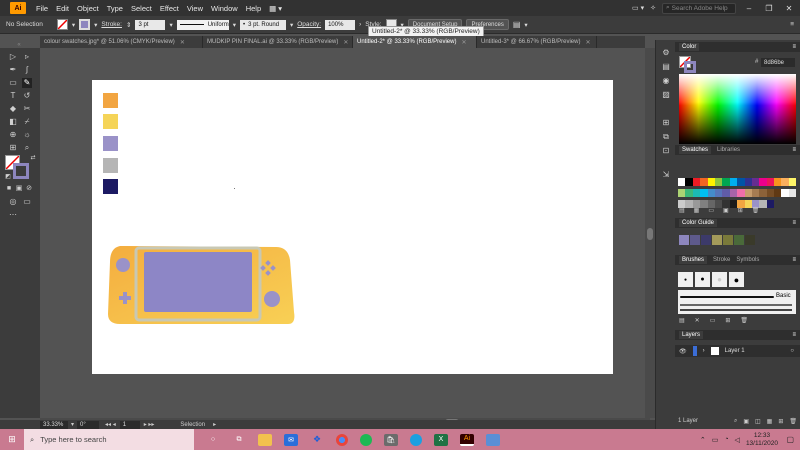 This screenshot has width=800, height=450. I want to click on vertical-scroll-thumb, so click(650, 234).